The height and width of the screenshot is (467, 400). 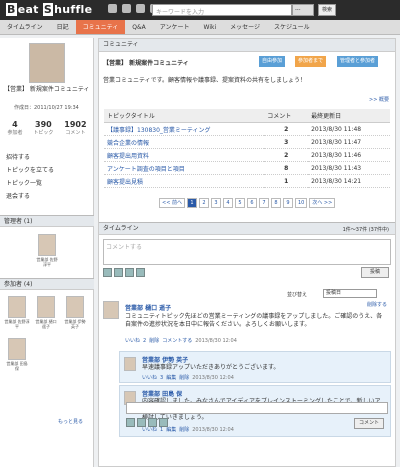 I want to click on post-author: 営業部 樋口 遥子, so click(x=148, y=307).